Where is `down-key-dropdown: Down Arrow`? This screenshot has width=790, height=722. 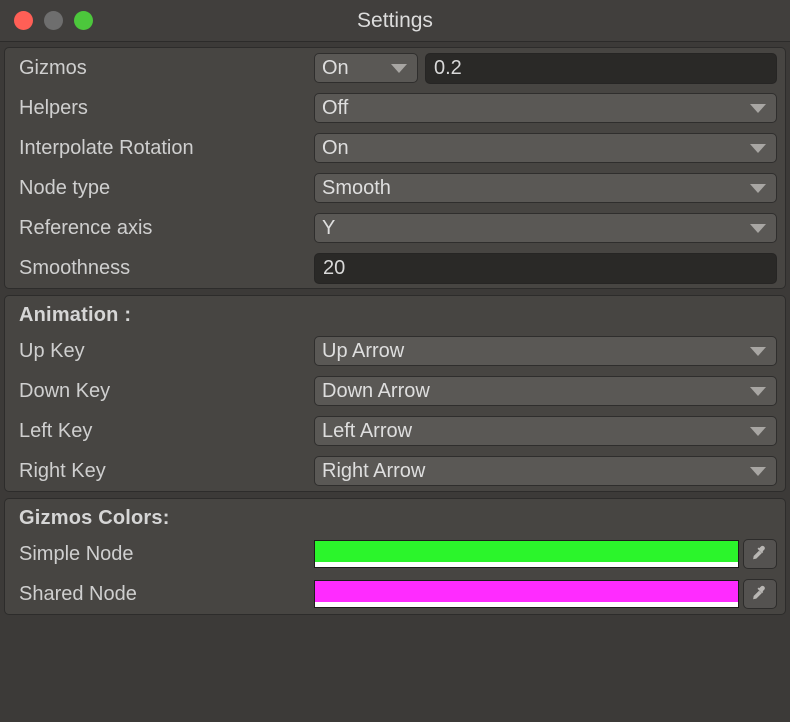
down-key-dropdown: Down Arrow is located at coordinates (545, 391).